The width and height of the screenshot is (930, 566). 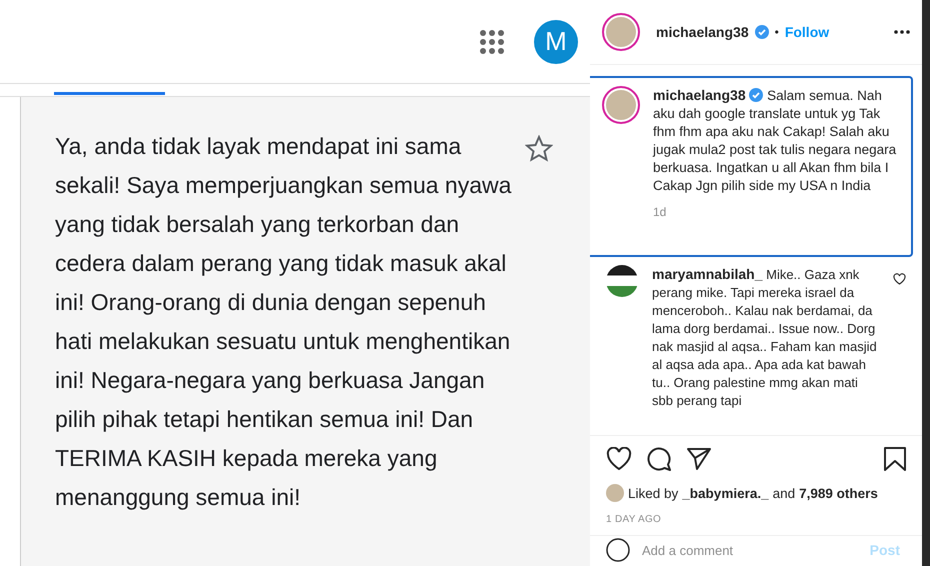 What do you see at coordinates (653, 493) in the screenshot?
I see `likes-label: Liked by` at bounding box center [653, 493].